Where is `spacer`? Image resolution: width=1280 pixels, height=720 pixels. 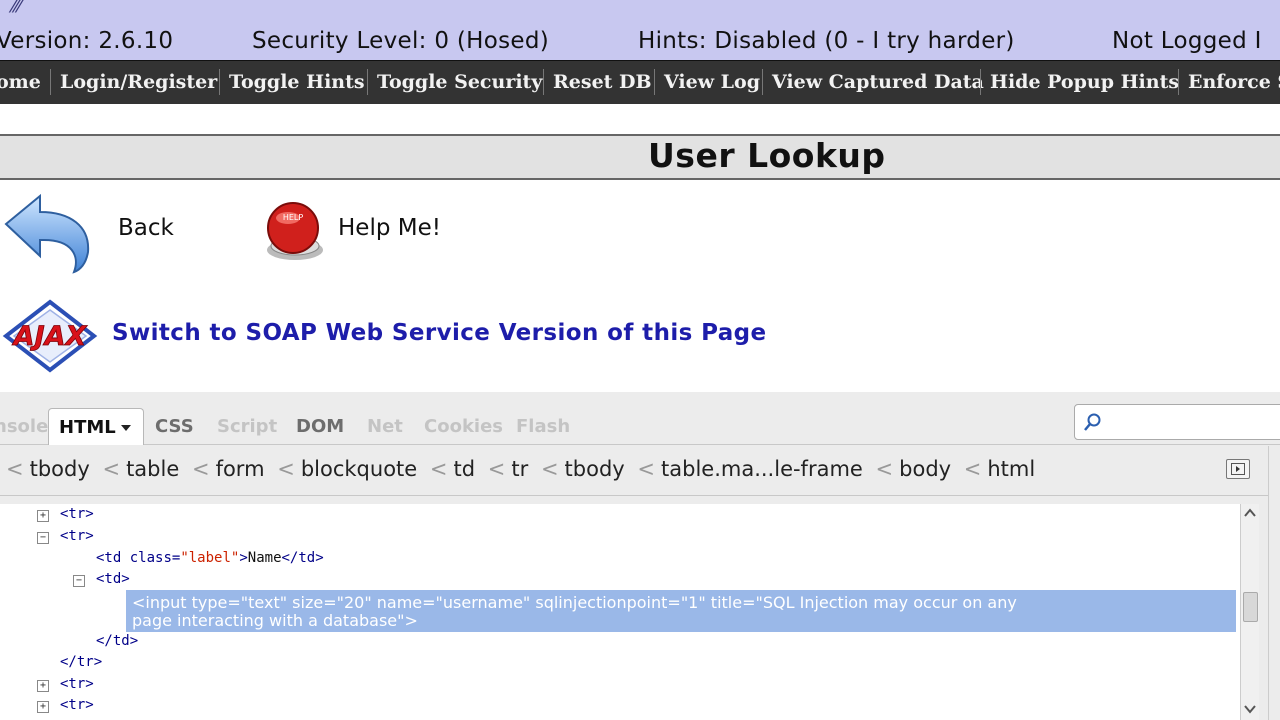
spacer is located at coordinates (640, 119).